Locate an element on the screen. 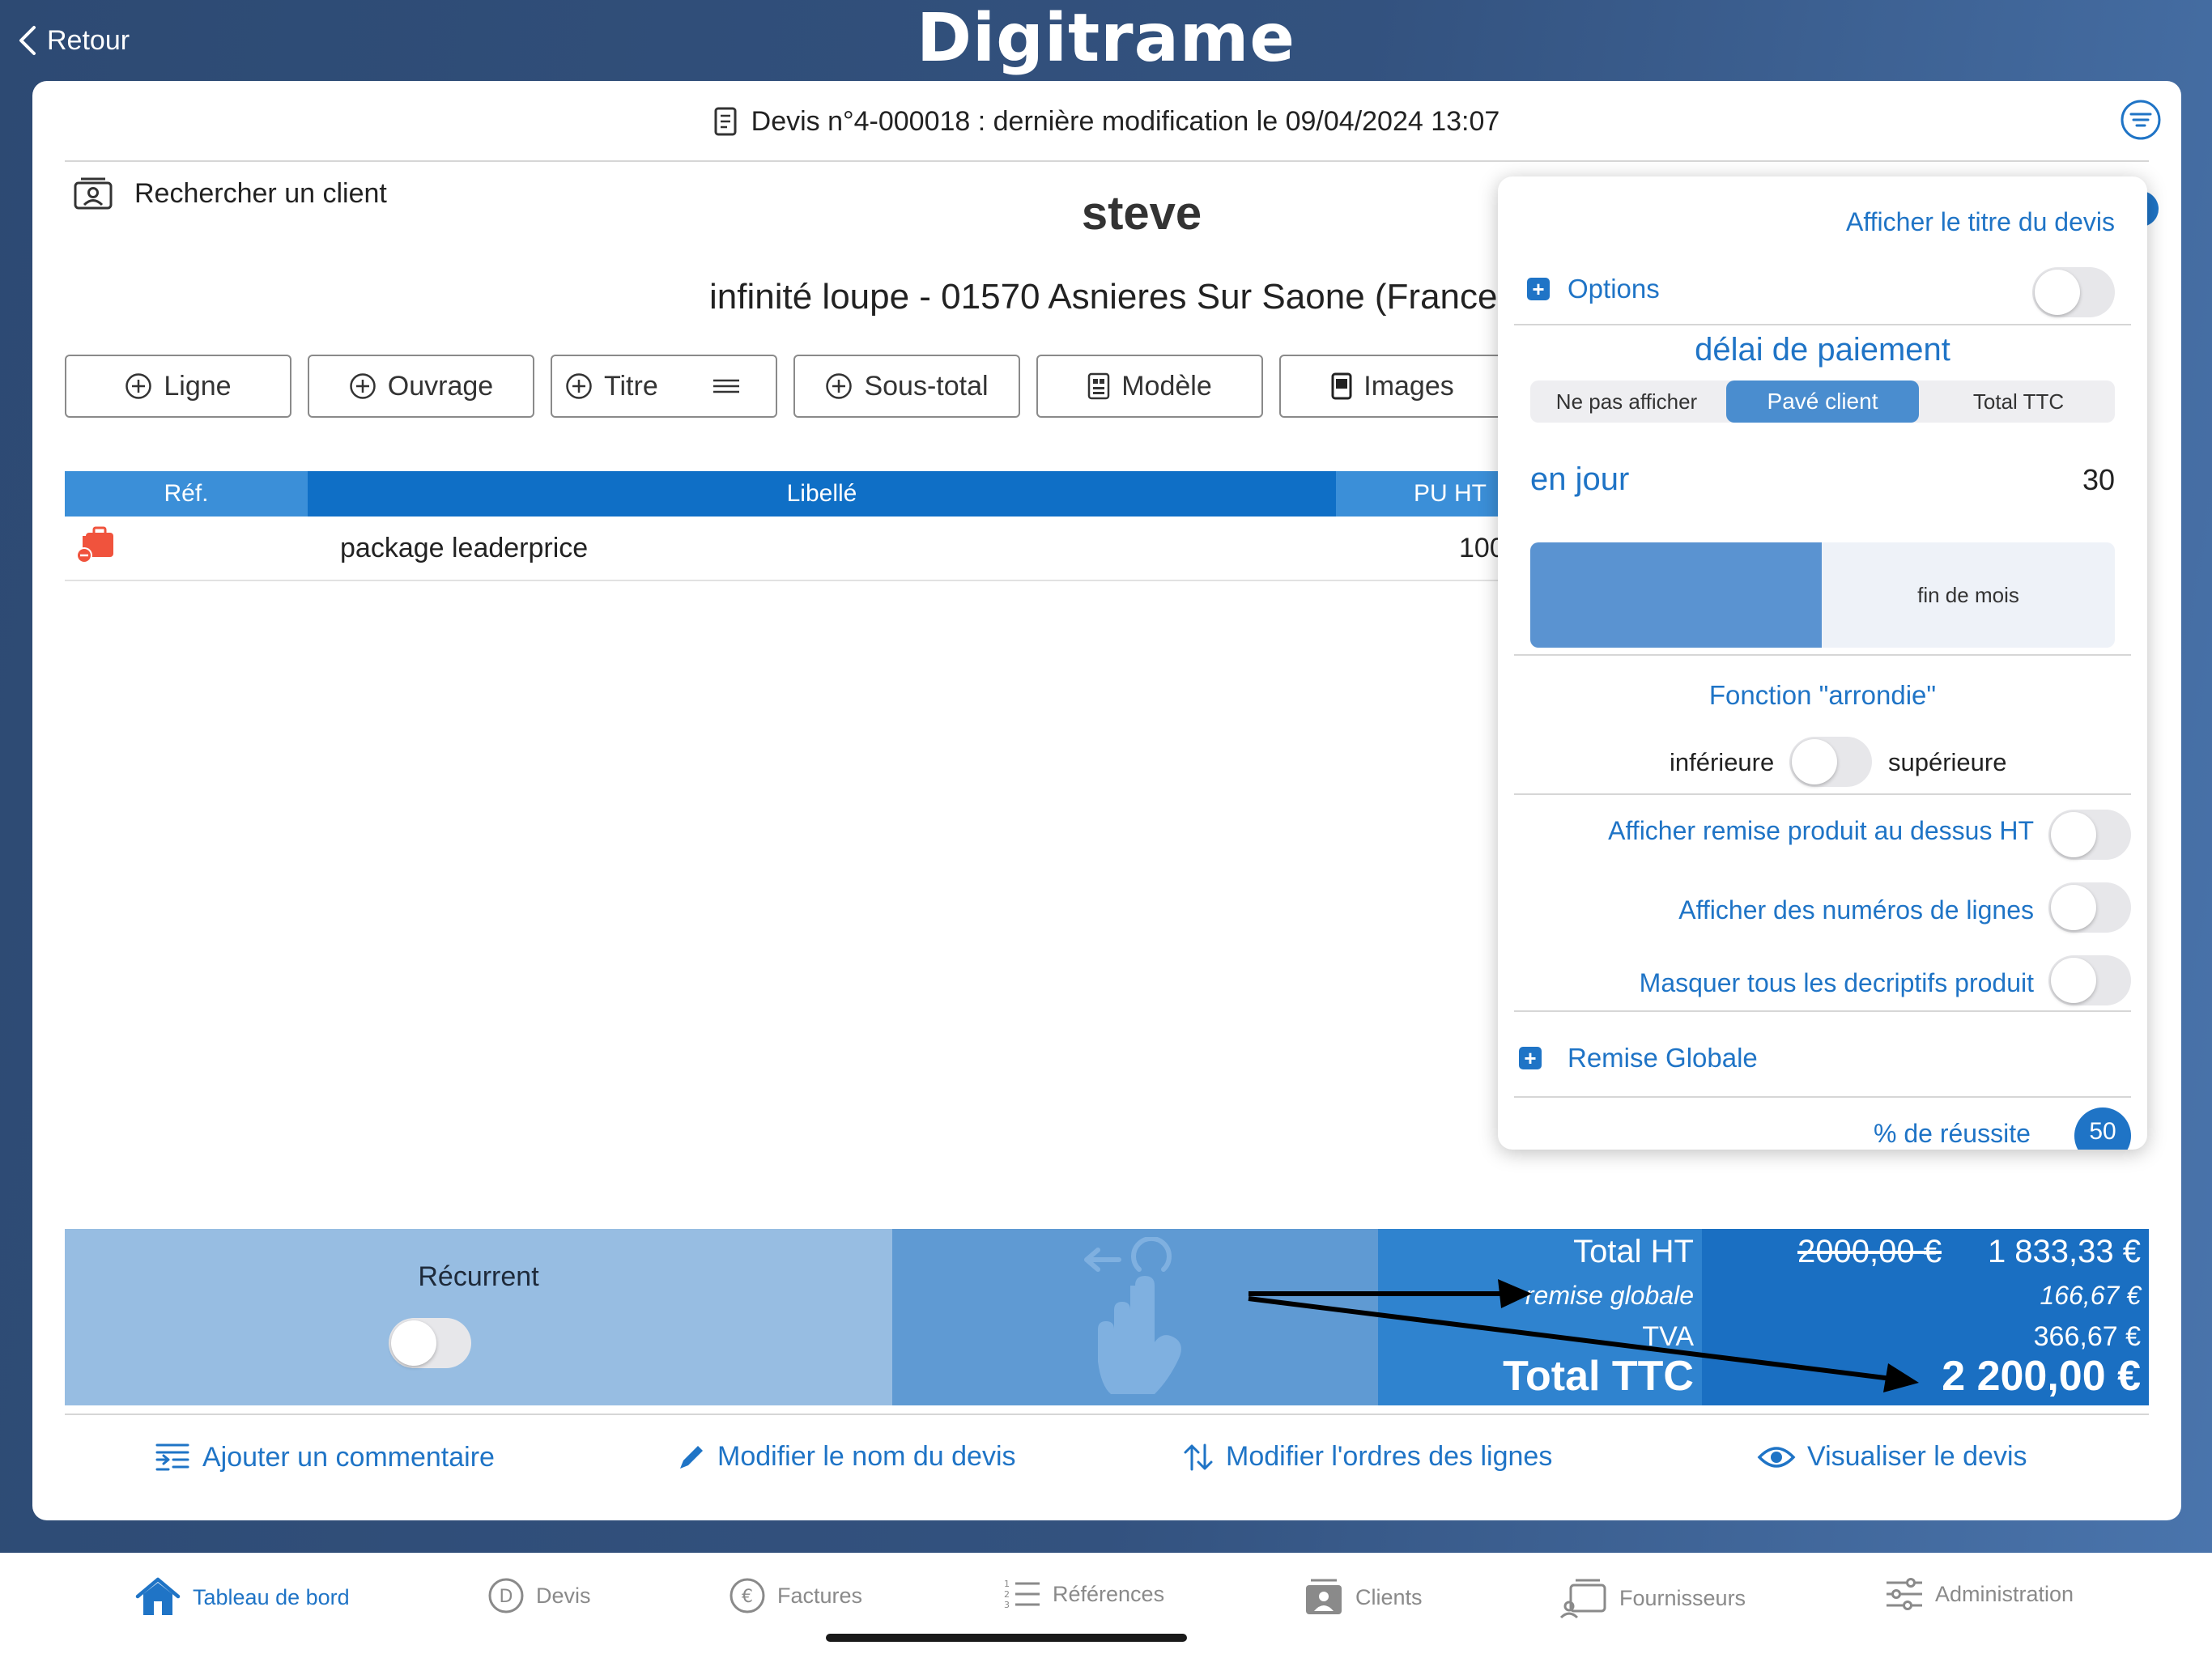 The image size is (2212, 1658). tab-administration: Administration is located at coordinates (1980, 1594).